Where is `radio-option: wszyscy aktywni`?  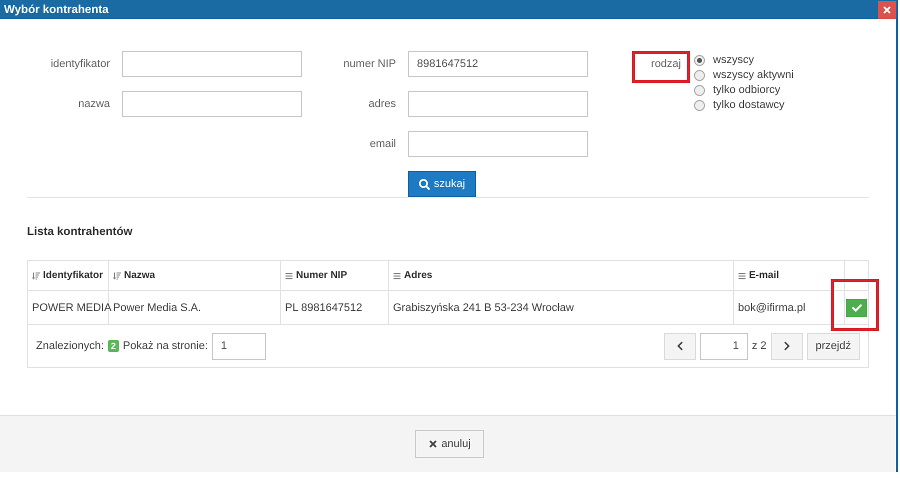
radio-option: wszyscy aktywni is located at coordinates (744, 75).